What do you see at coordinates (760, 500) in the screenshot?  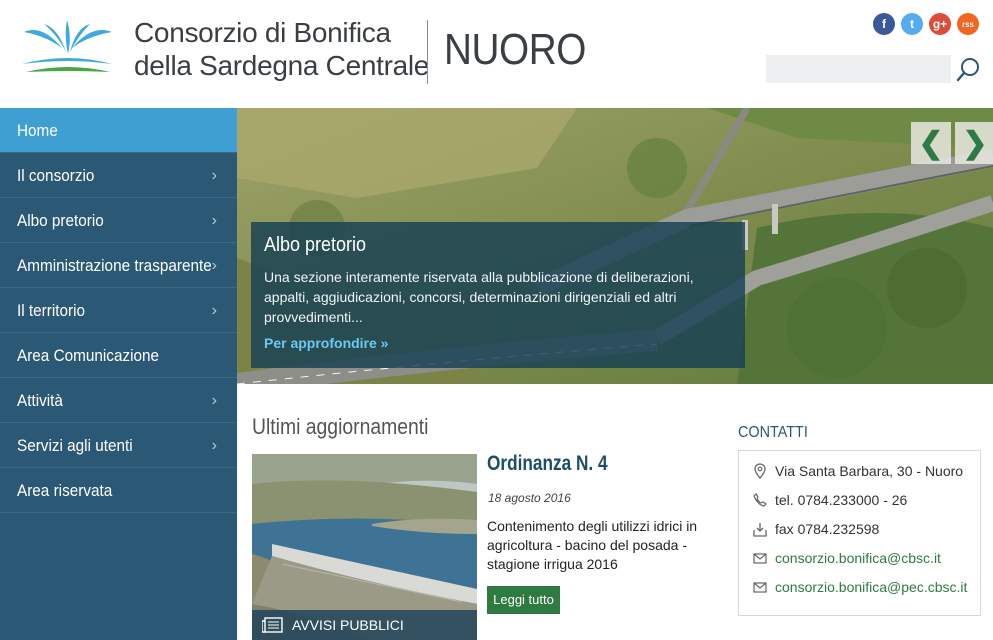 I see `phone-icon` at bounding box center [760, 500].